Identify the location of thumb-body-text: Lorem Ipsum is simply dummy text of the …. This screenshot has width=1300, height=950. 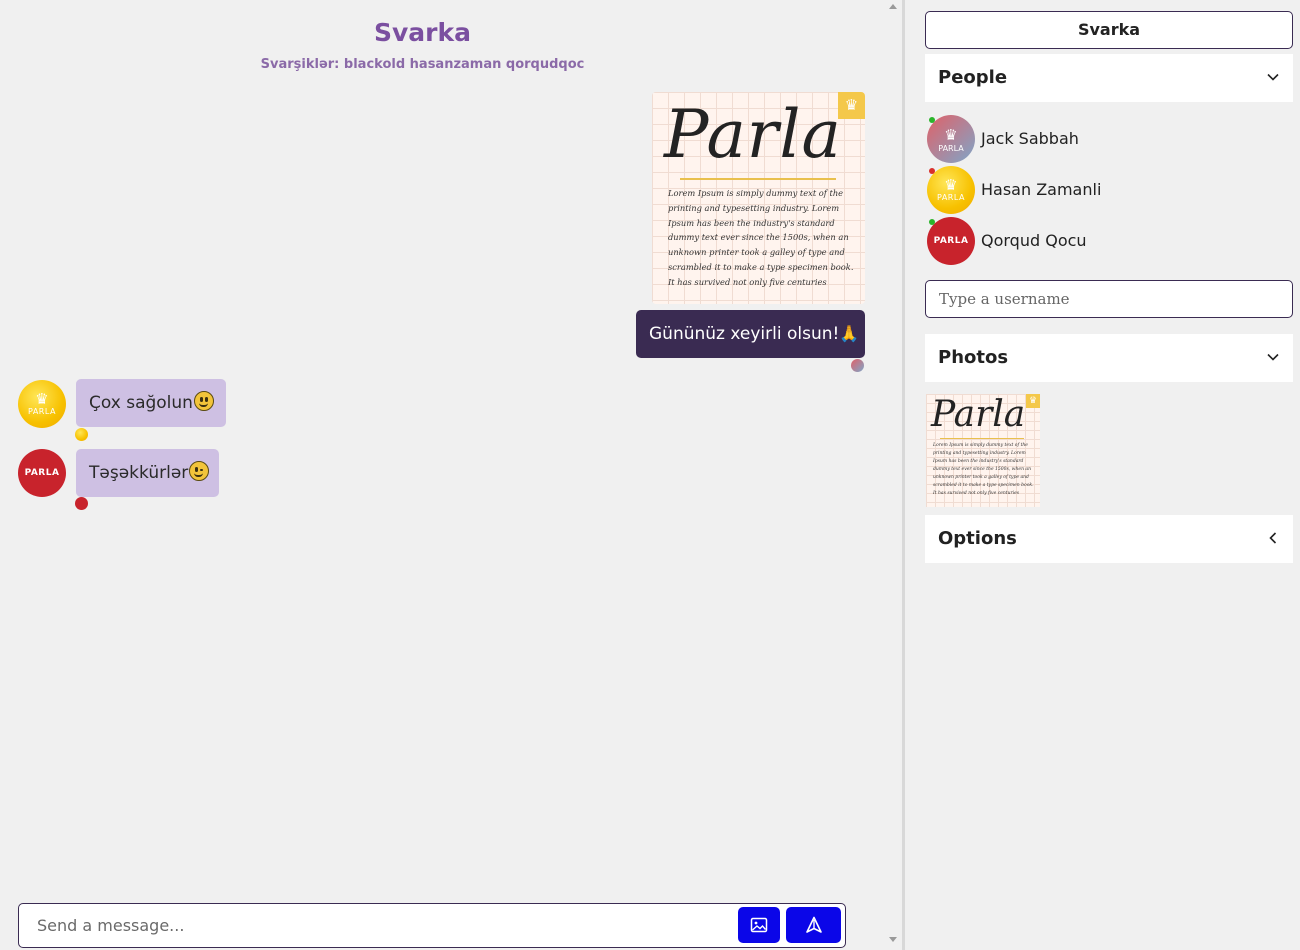
(983, 469).